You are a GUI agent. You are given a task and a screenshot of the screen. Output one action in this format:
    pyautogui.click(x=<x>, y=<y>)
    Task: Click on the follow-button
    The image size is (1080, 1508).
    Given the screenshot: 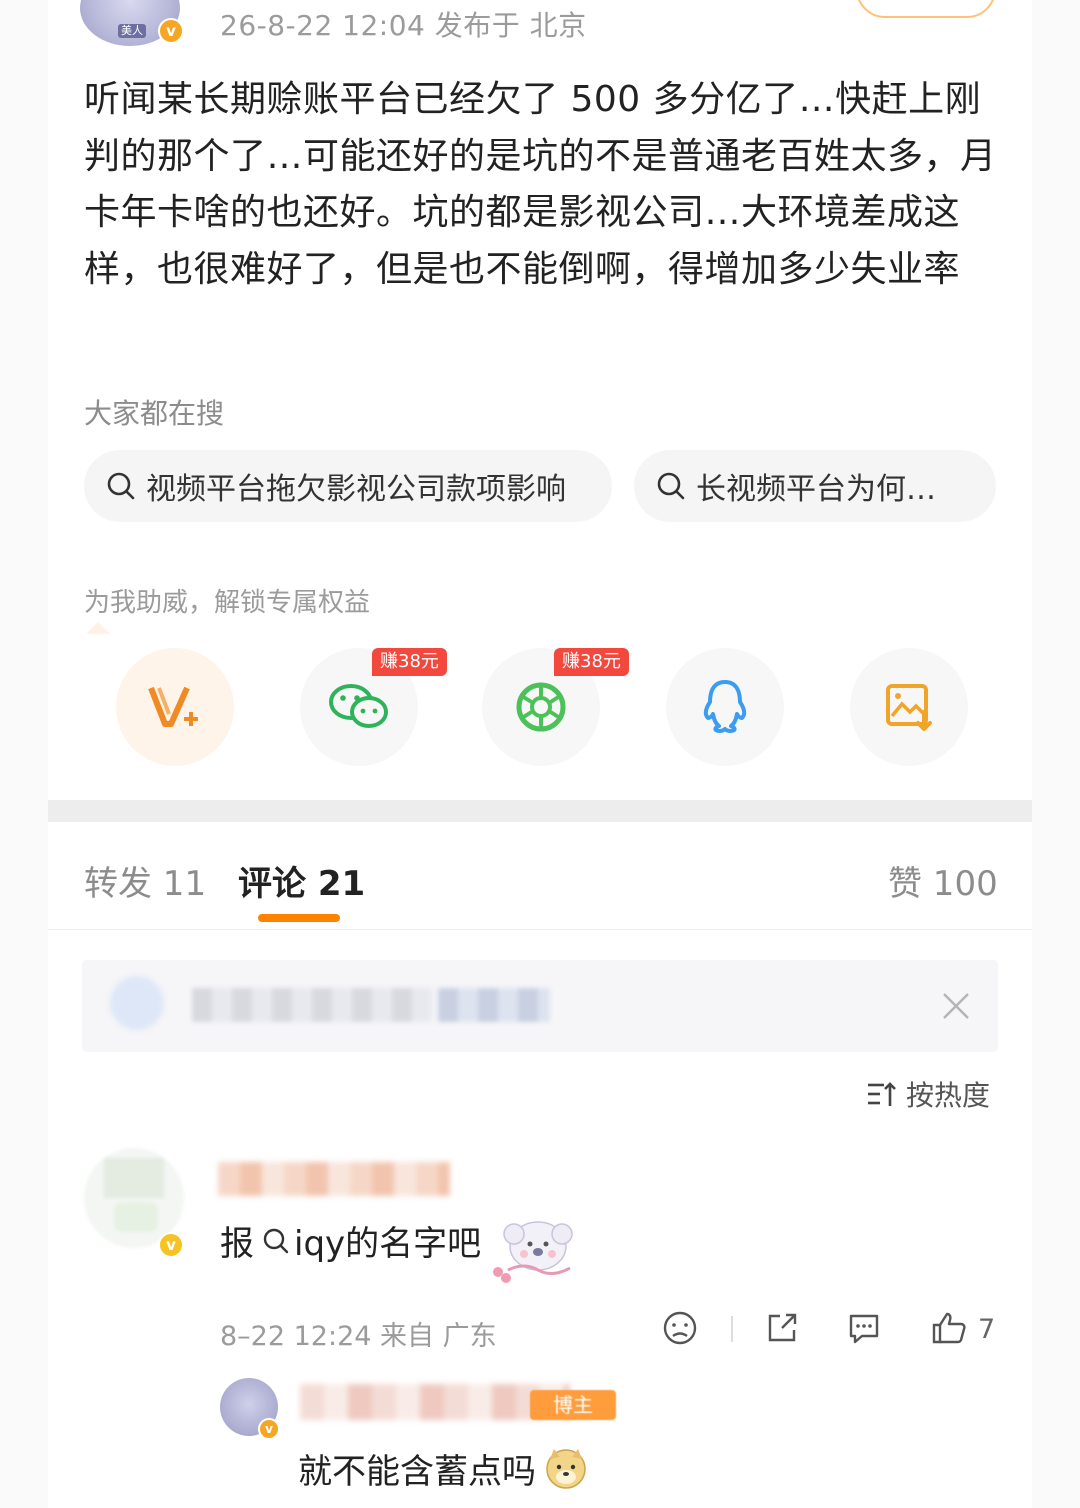 What is the action you would take?
    pyautogui.click(x=926, y=9)
    